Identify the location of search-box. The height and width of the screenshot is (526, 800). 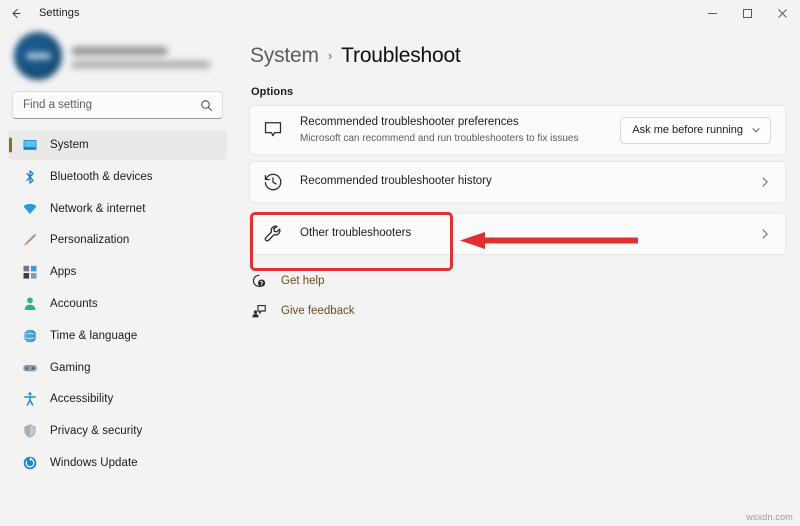
(117, 105).